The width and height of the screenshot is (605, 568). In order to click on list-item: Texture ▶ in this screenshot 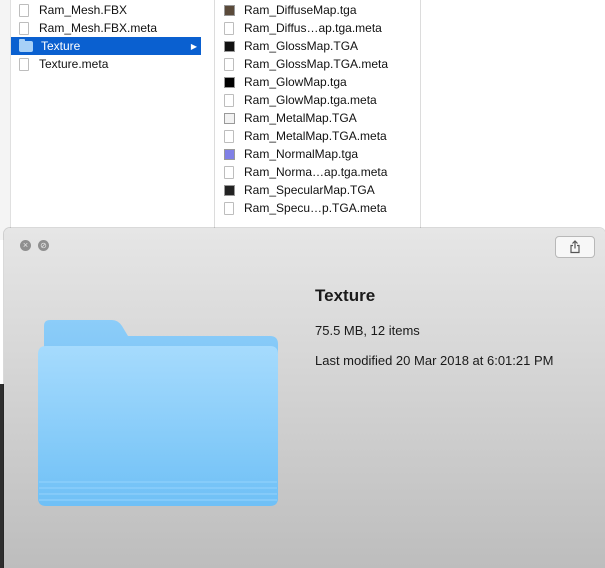, I will do `click(106, 46)`.